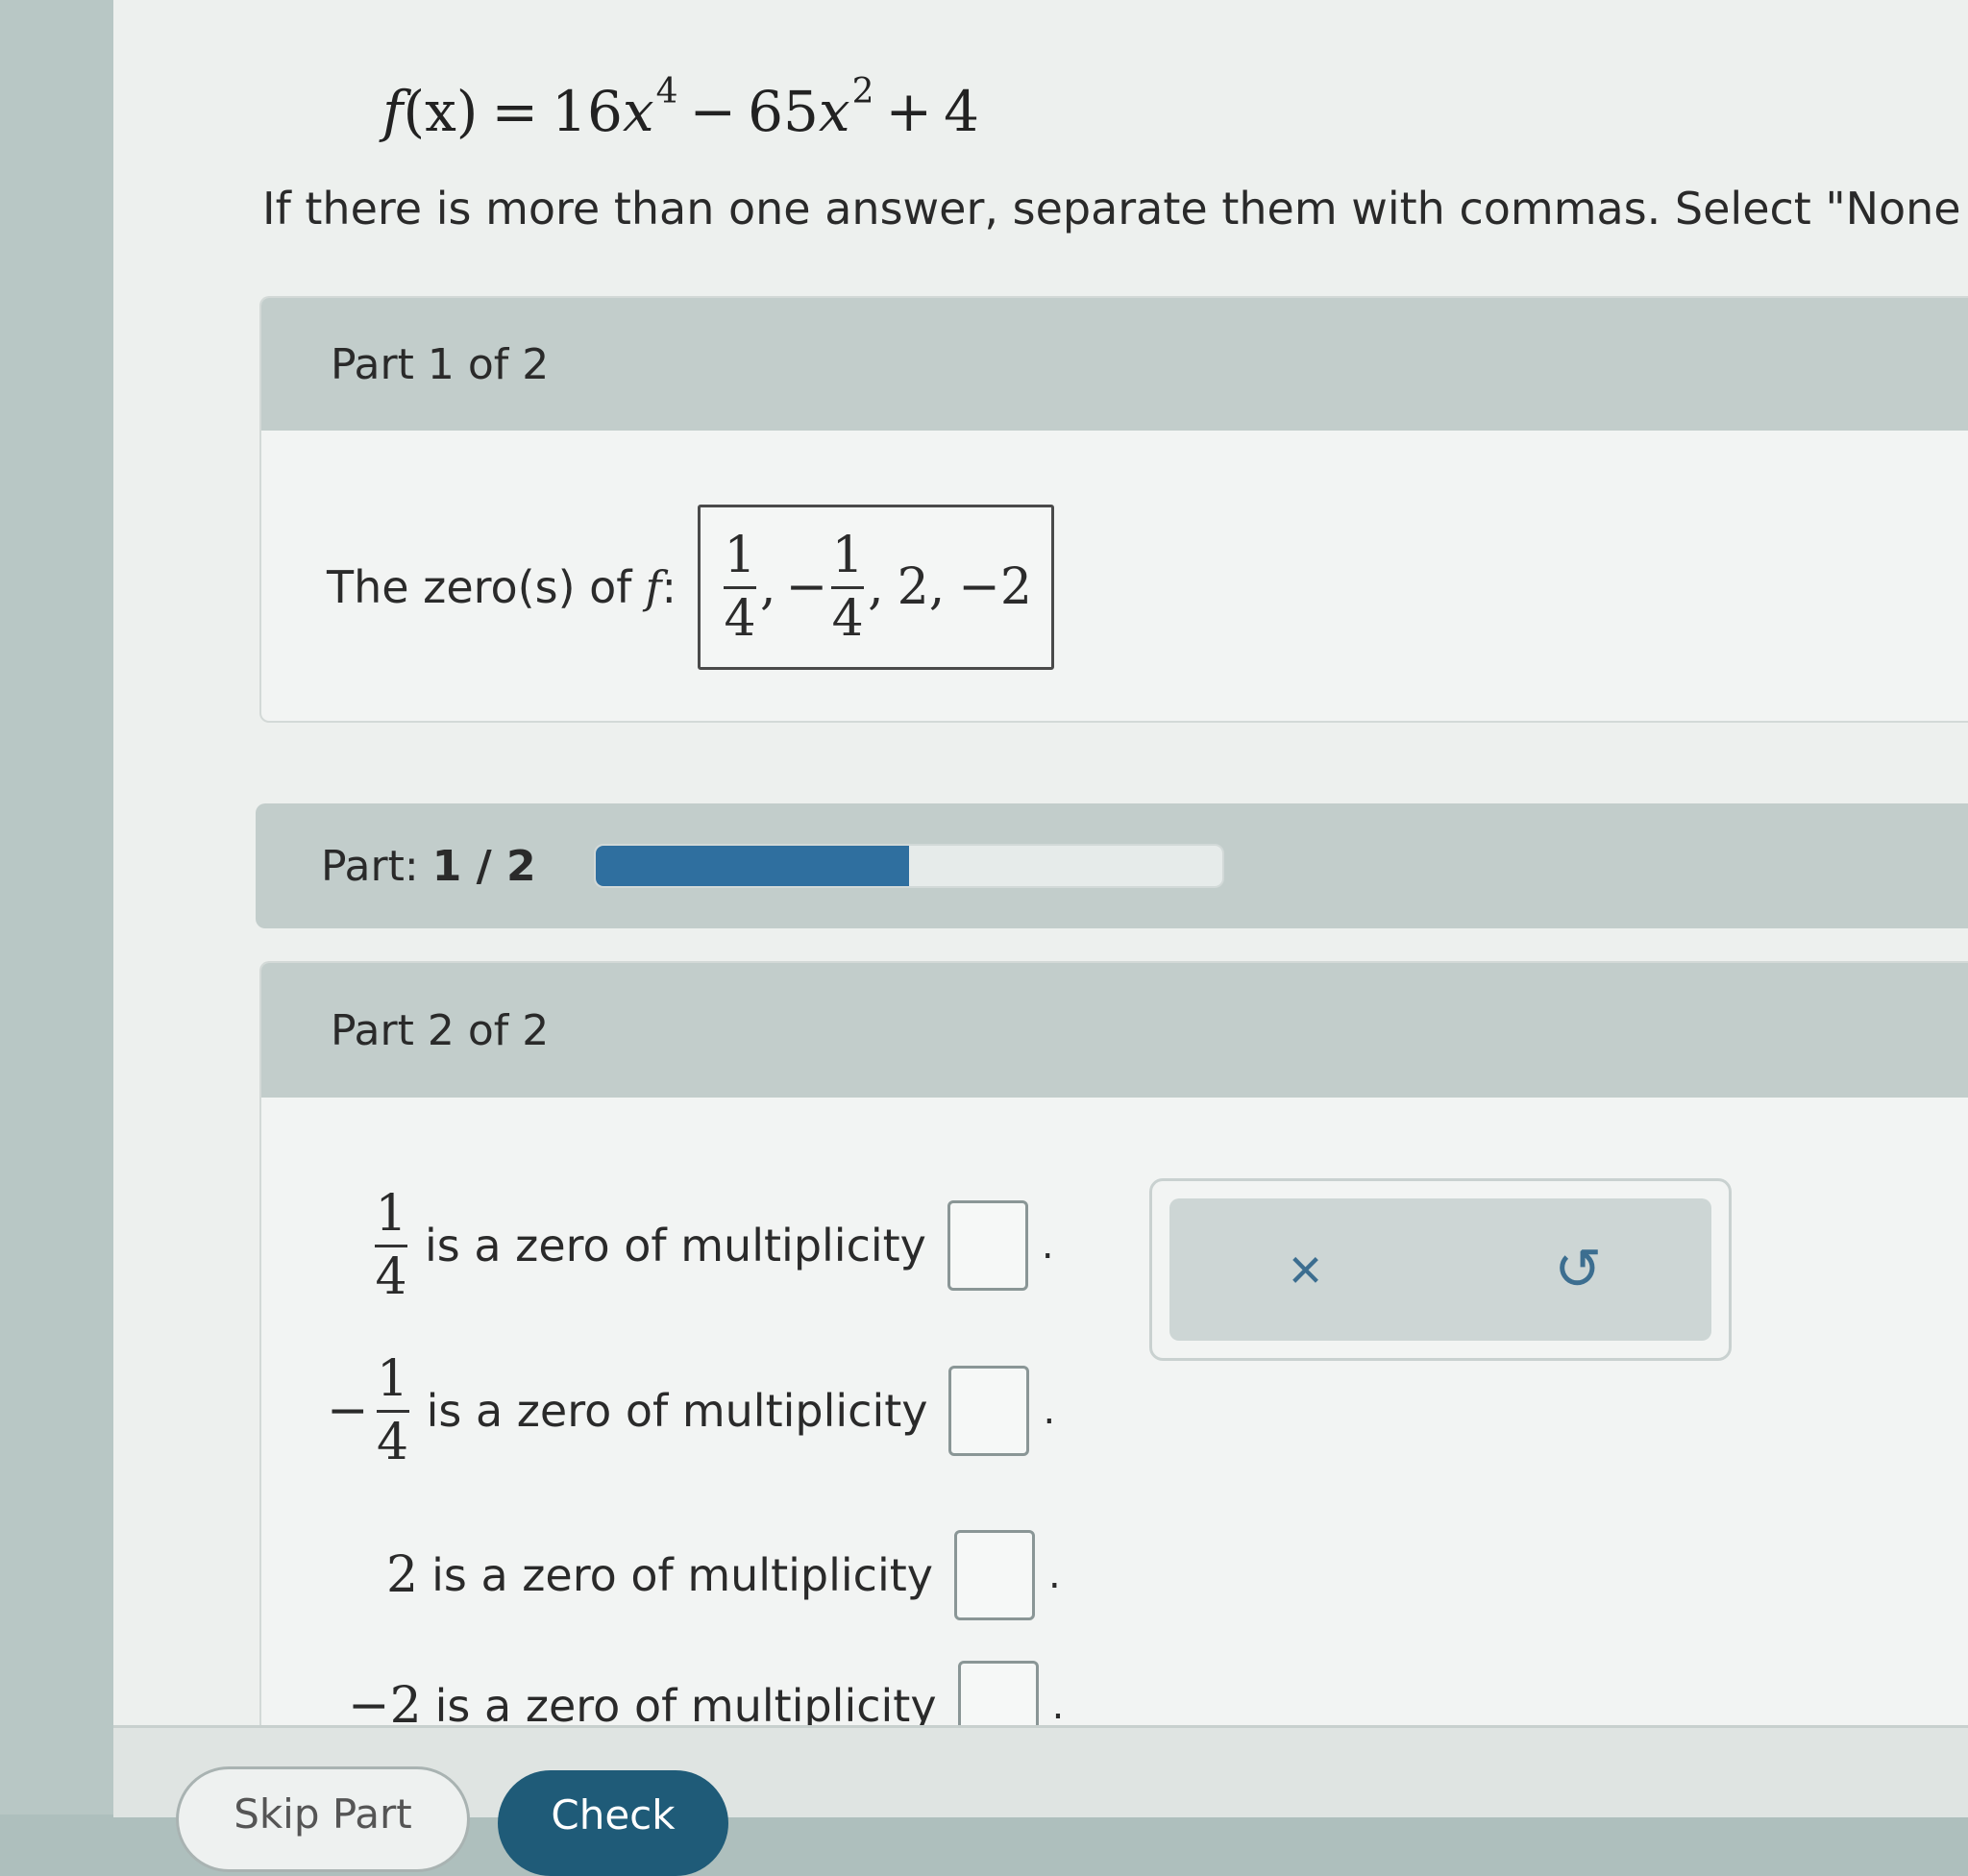  Describe the element at coordinates (741, 587) in the screenshot. I see `zero-fraction-1: 1 4` at that location.